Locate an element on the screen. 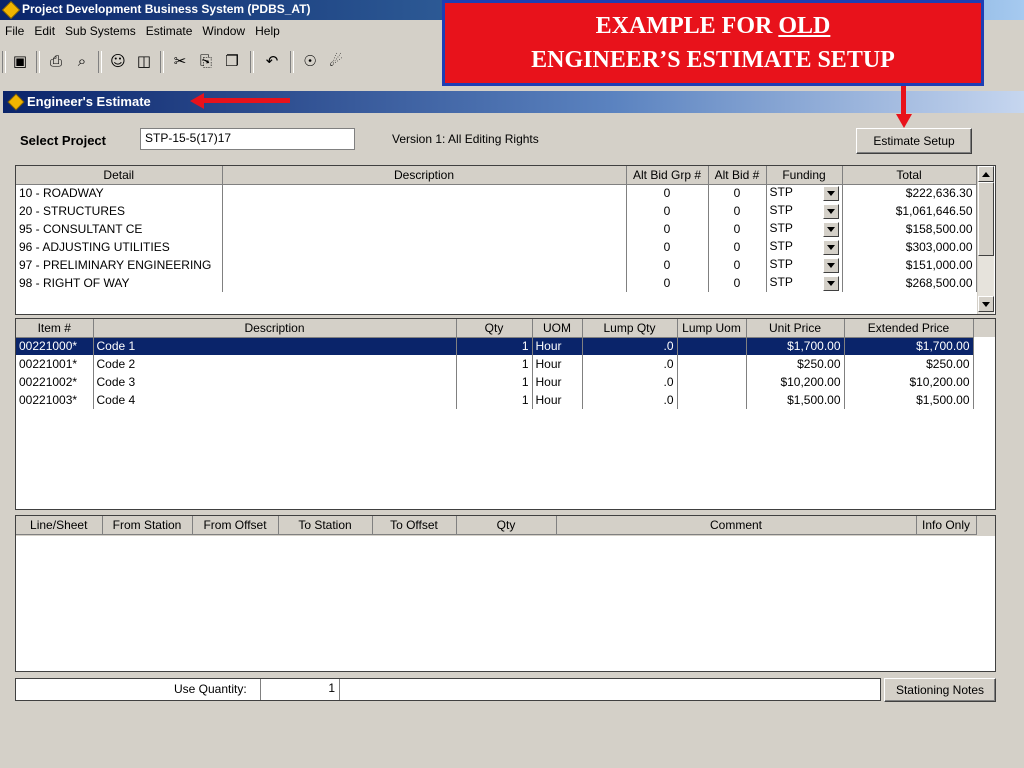 The image size is (1024, 768). table-row: 20 - STRUCTURES 0 0 STP $1,061,646.50 is located at coordinates (496, 211).